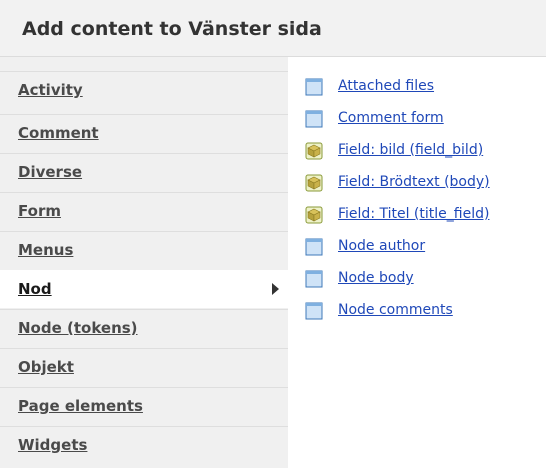  What do you see at coordinates (144, 133) in the screenshot?
I see `category-item-comment: Comment` at bounding box center [144, 133].